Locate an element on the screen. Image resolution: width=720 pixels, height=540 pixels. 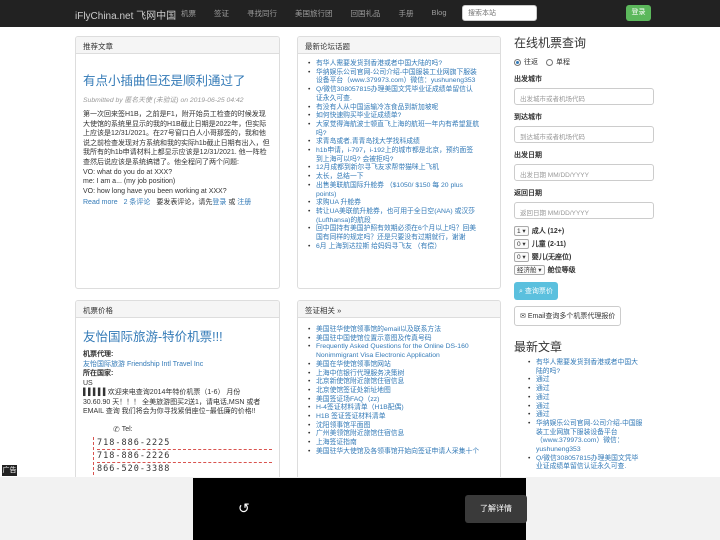
children-label: 儿童 (2-11) is located at coordinates (548, 244).